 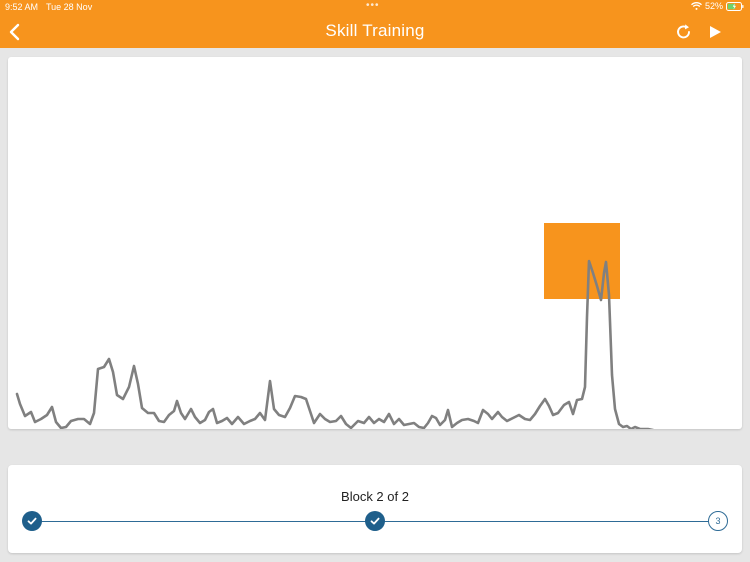 I want to click on step-3-number: 3, so click(x=718, y=521).